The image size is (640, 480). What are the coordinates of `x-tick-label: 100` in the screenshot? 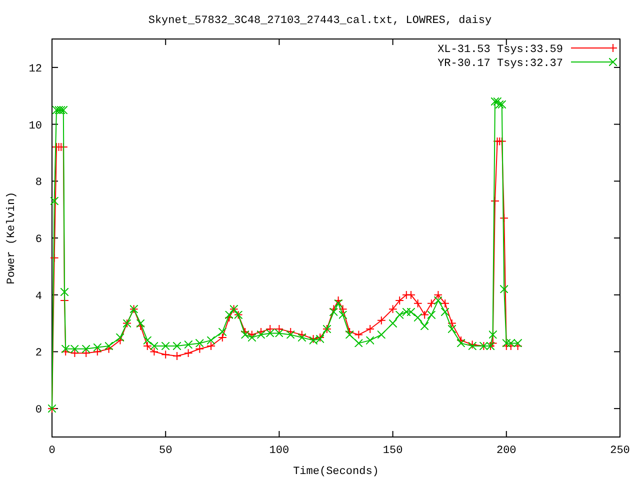 It's located at (279, 451).